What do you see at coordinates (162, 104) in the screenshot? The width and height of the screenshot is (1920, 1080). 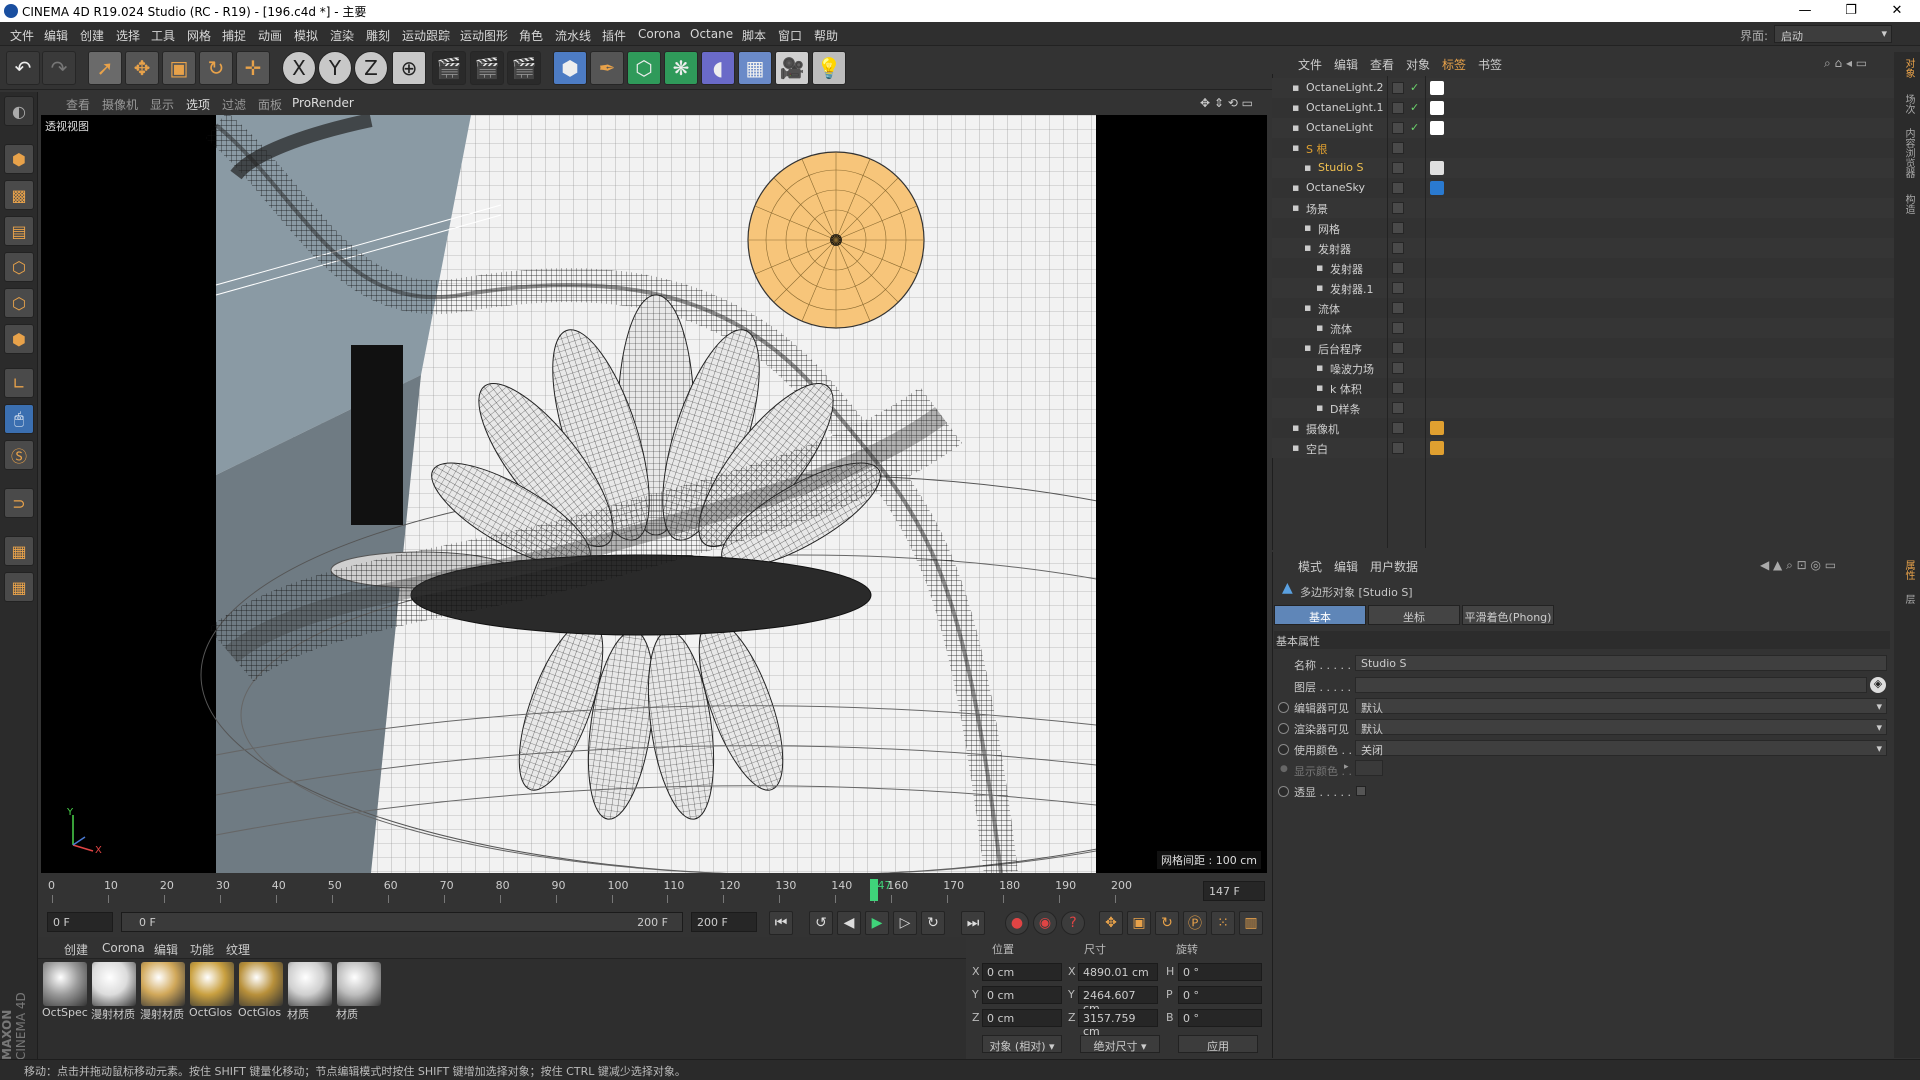 I see `vp-menu-display: 显示` at bounding box center [162, 104].